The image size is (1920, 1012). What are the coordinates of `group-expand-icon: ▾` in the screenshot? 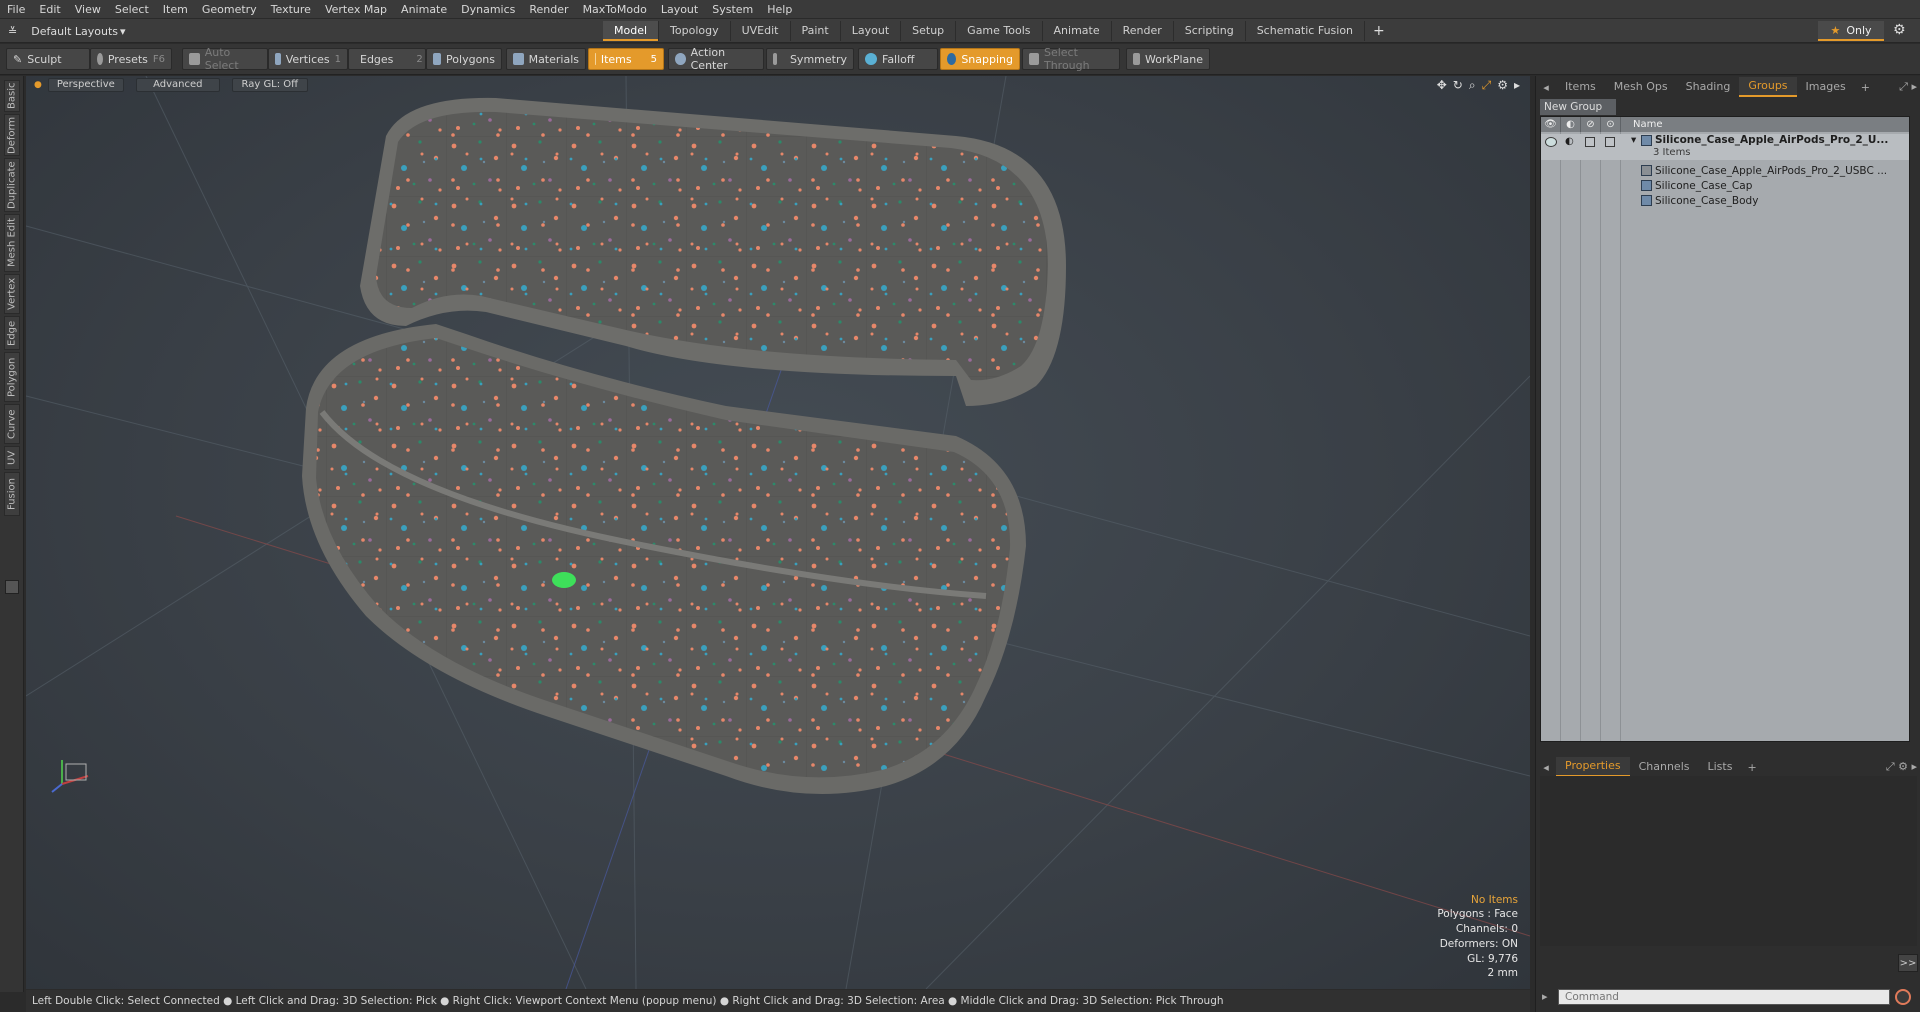 It's located at (1633, 140).